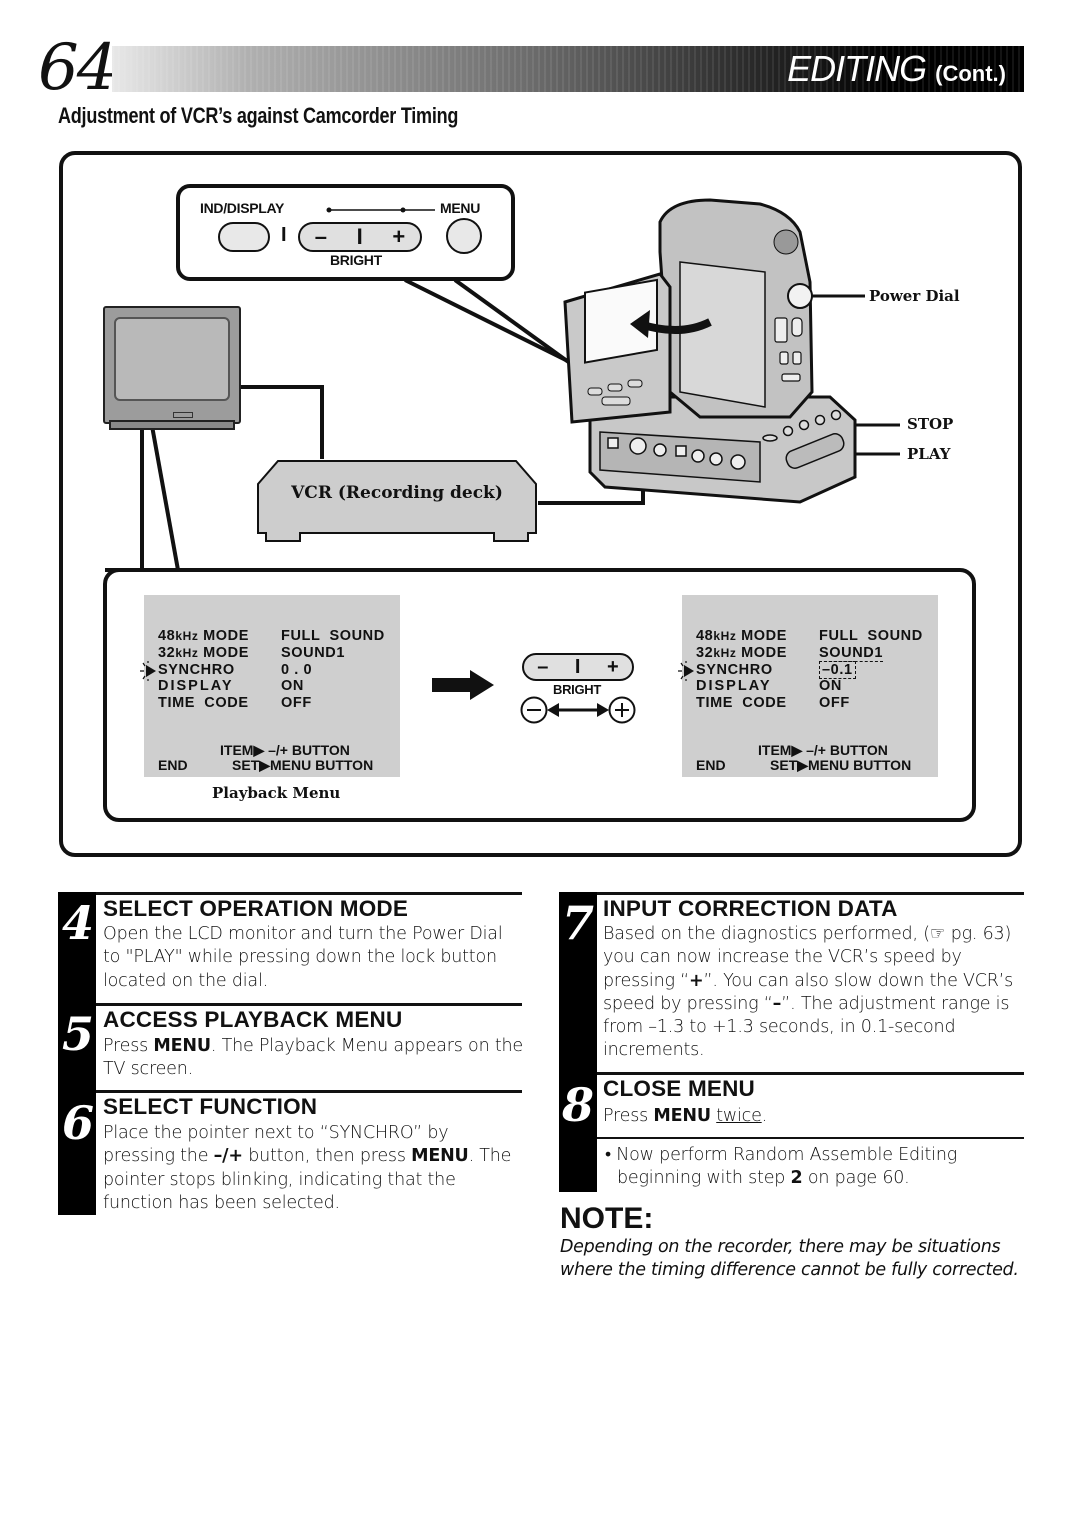 The image size is (1080, 1533). What do you see at coordinates (460, 208) in the screenshot?
I see `menu-label: MENU` at bounding box center [460, 208].